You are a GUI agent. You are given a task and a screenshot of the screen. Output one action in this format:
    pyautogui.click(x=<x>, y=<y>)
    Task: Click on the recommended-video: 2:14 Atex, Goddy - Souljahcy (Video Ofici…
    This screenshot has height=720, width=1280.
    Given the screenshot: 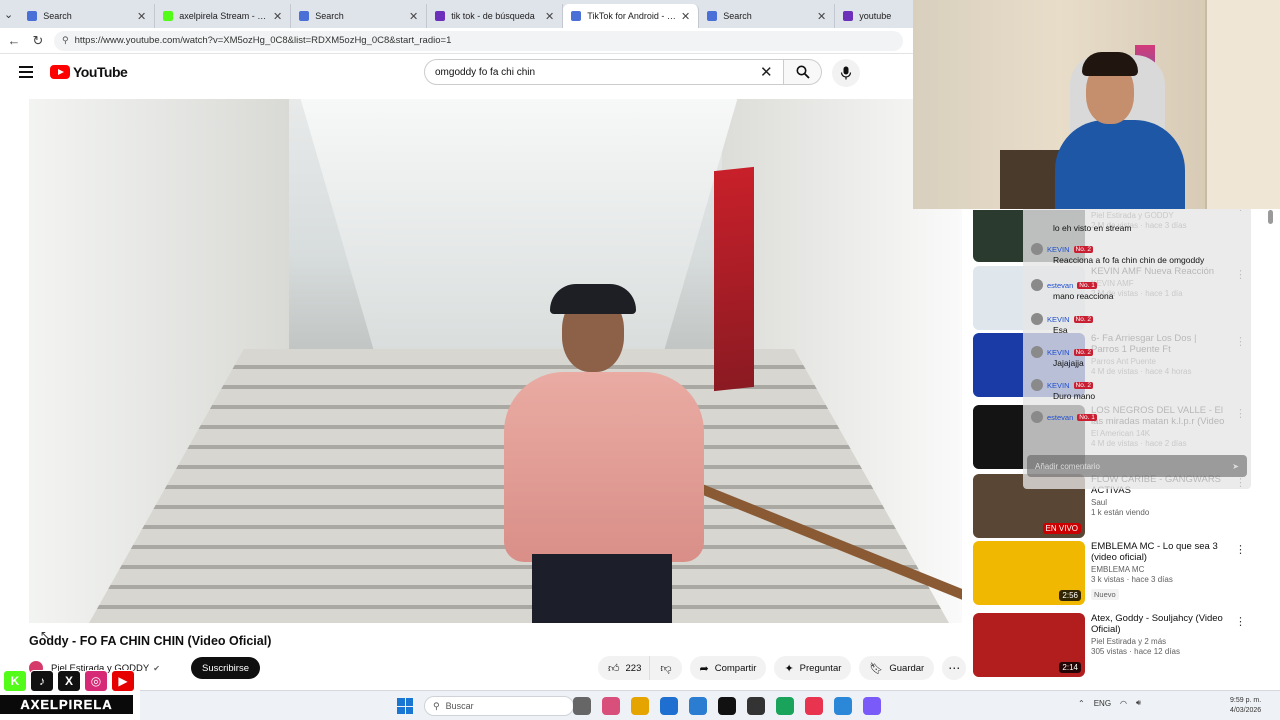 What is the action you would take?
    pyautogui.click(x=1113, y=645)
    